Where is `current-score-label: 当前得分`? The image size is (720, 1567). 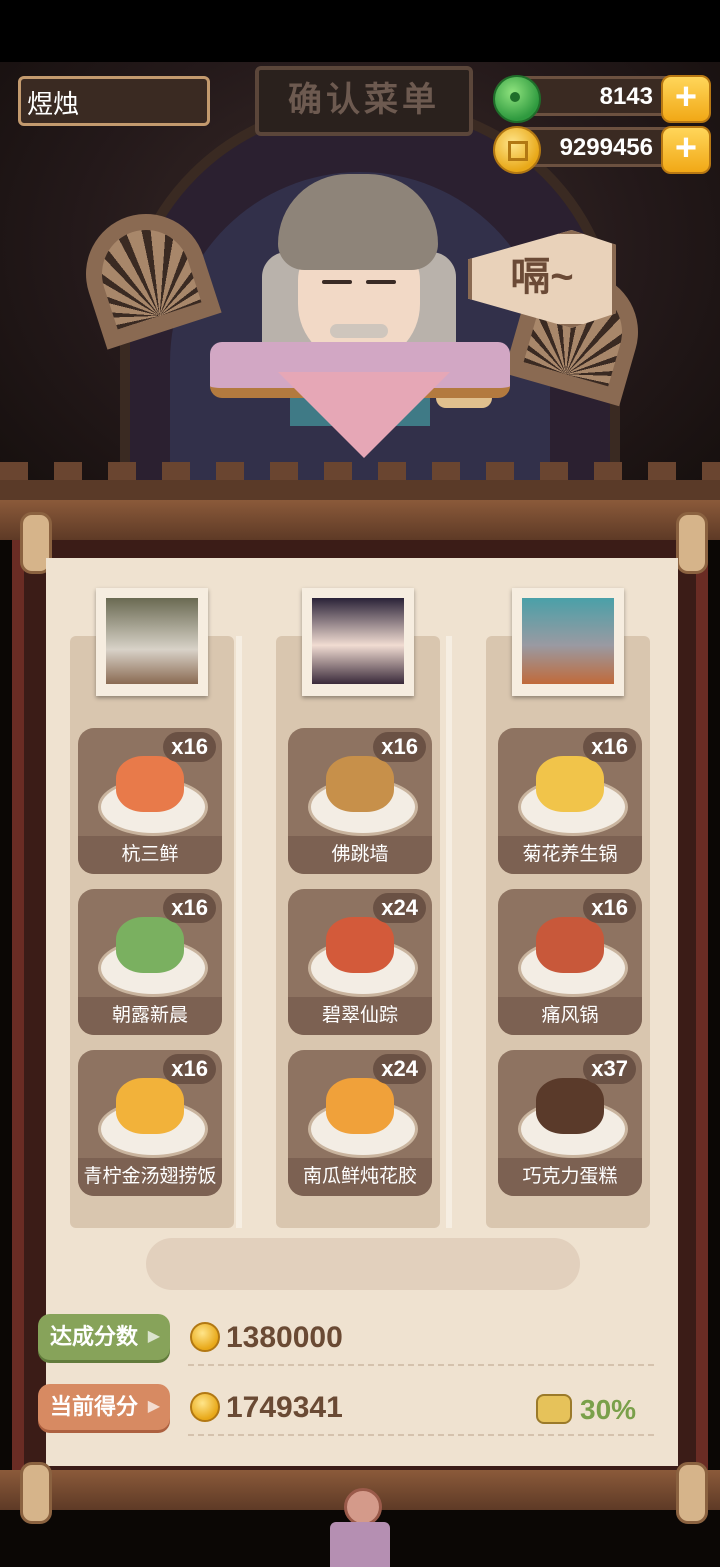
current-score-label: 当前得分 is located at coordinates (104, 1407).